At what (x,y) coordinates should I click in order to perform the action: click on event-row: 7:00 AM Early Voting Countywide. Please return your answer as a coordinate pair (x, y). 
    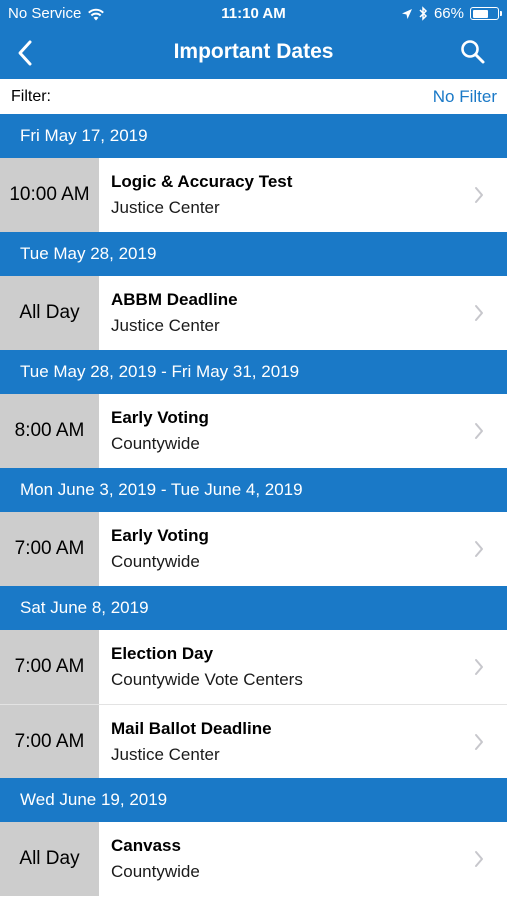
    Looking at the image, I should click on (253, 549).